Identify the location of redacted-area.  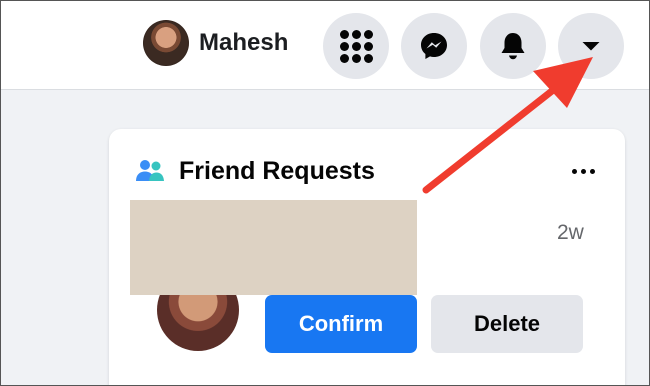
(273, 247).